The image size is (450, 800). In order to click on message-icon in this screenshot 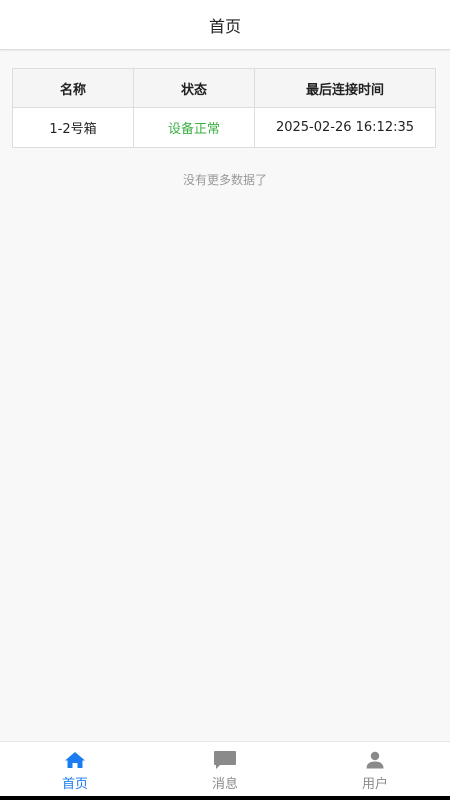, I will do `click(225, 760)`.